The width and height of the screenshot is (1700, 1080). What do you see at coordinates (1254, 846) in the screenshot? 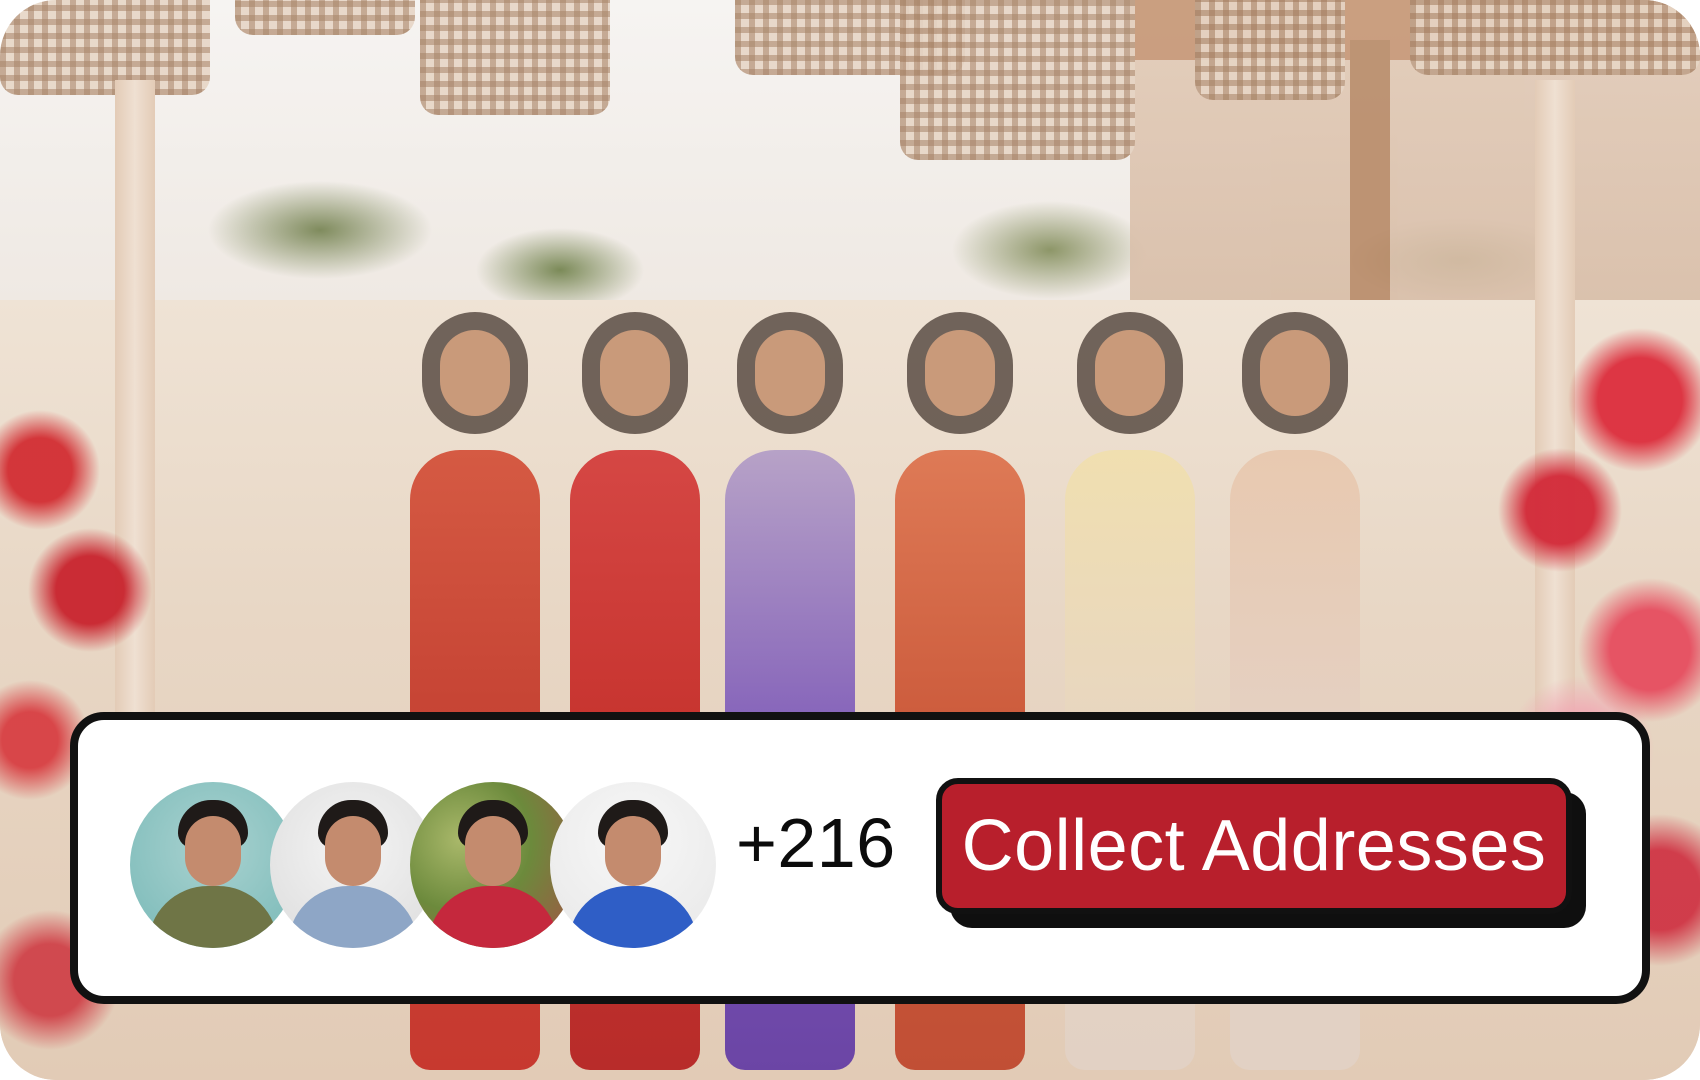
I see `collect-addresses-button: Collect Addresses` at bounding box center [1254, 846].